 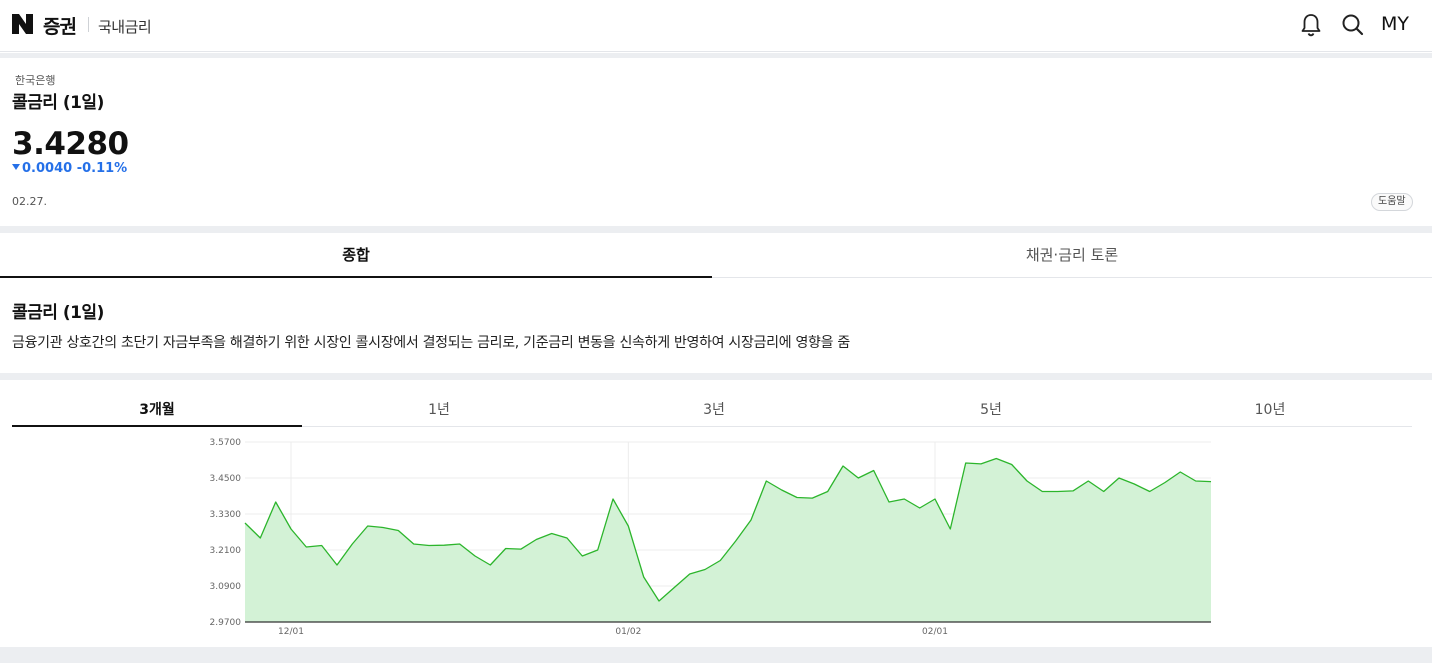 What do you see at coordinates (628, 632) in the screenshot?
I see `x-tick-label: 01/02` at bounding box center [628, 632].